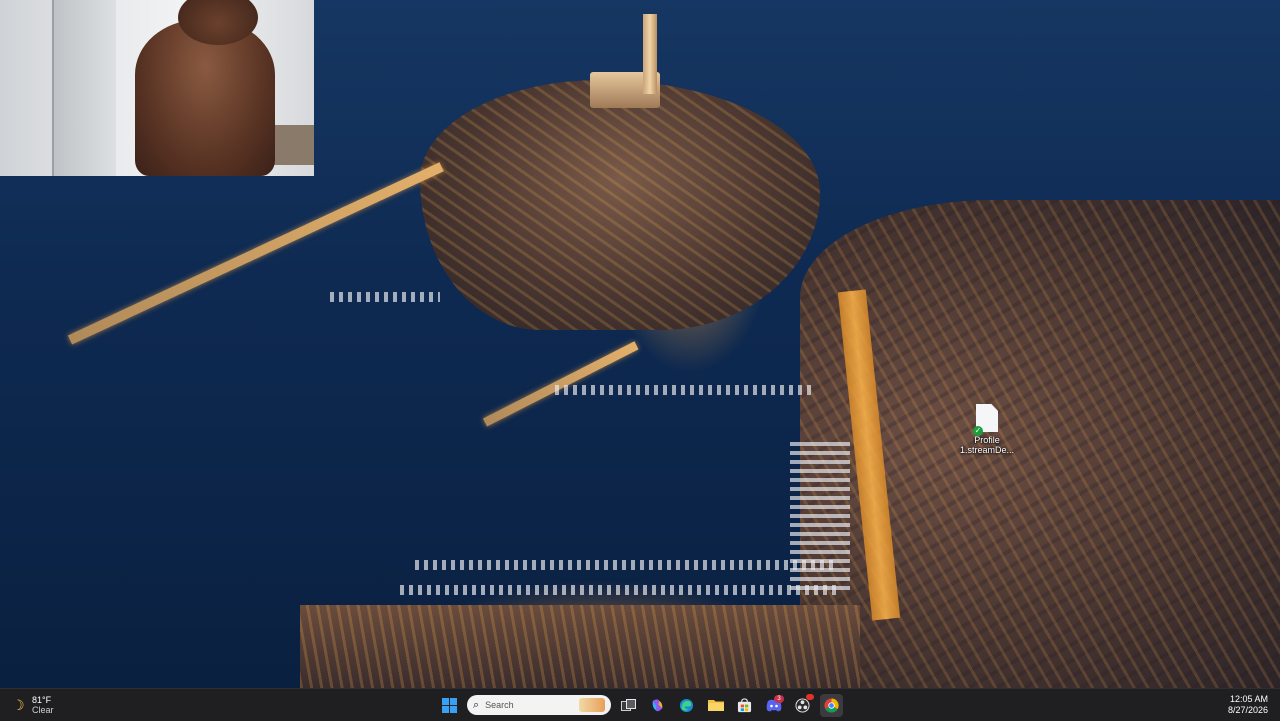 The height and width of the screenshot is (721, 1280). What do you see at coordinates (810, 696) in the screenshot?
I see `recording-indicator-icon` at bounding box center [810, 696].